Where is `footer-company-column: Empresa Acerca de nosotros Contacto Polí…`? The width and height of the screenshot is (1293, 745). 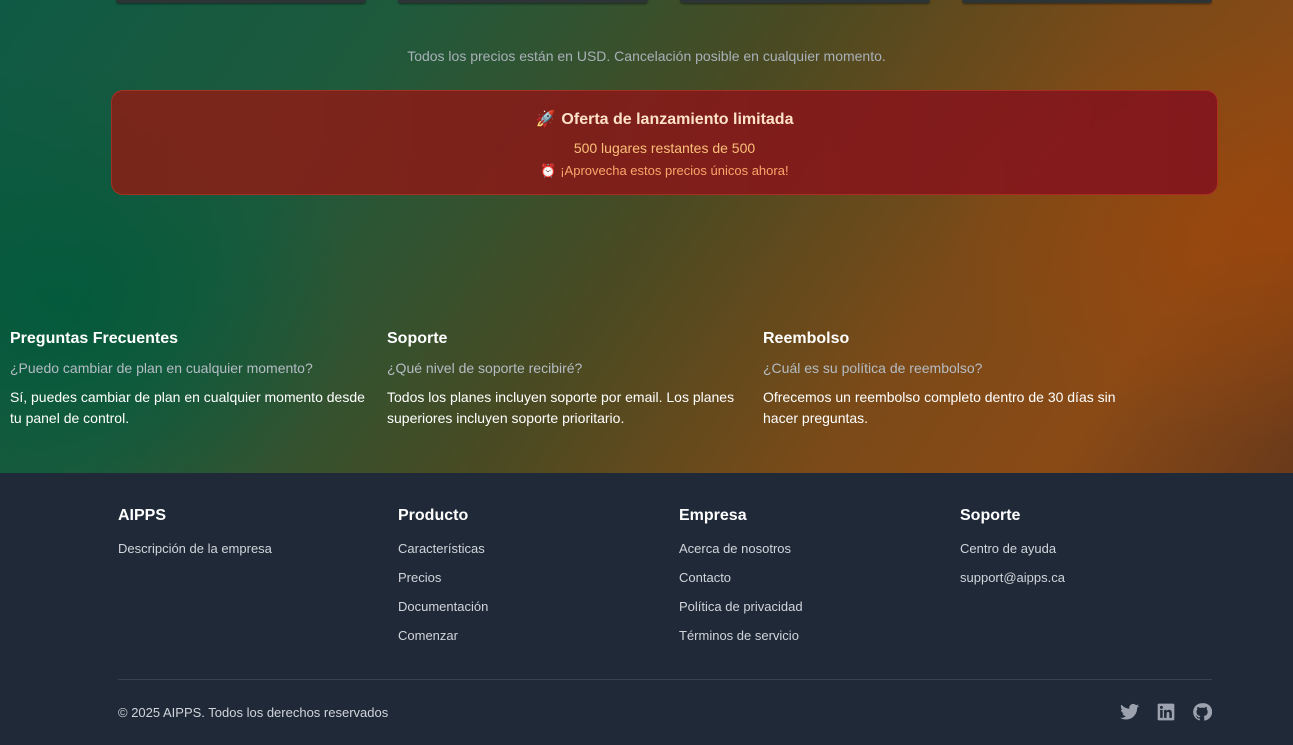
footer-company-column: Empresa Acerca de nosotros Contacto Polí… is located at coordinates (809, 582).